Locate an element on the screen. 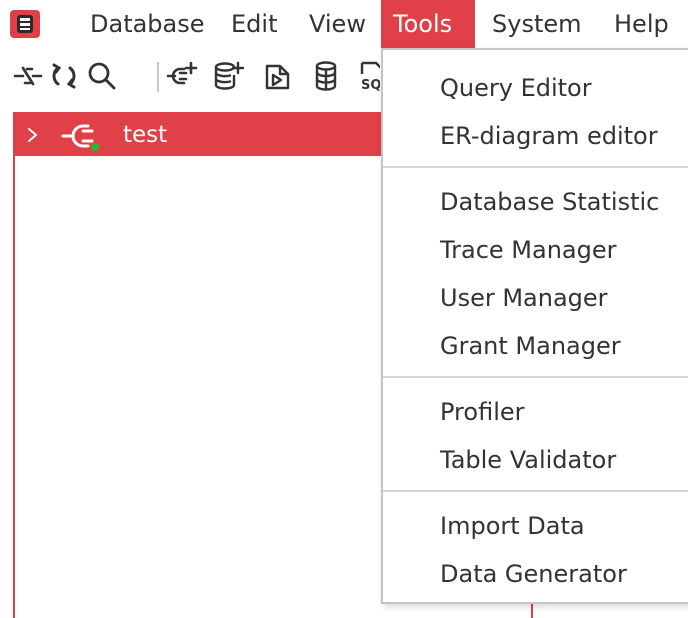 Image resolution: width=688 pixels, height=618 pixels. add-database-icon is located at coordinates (228, 76).